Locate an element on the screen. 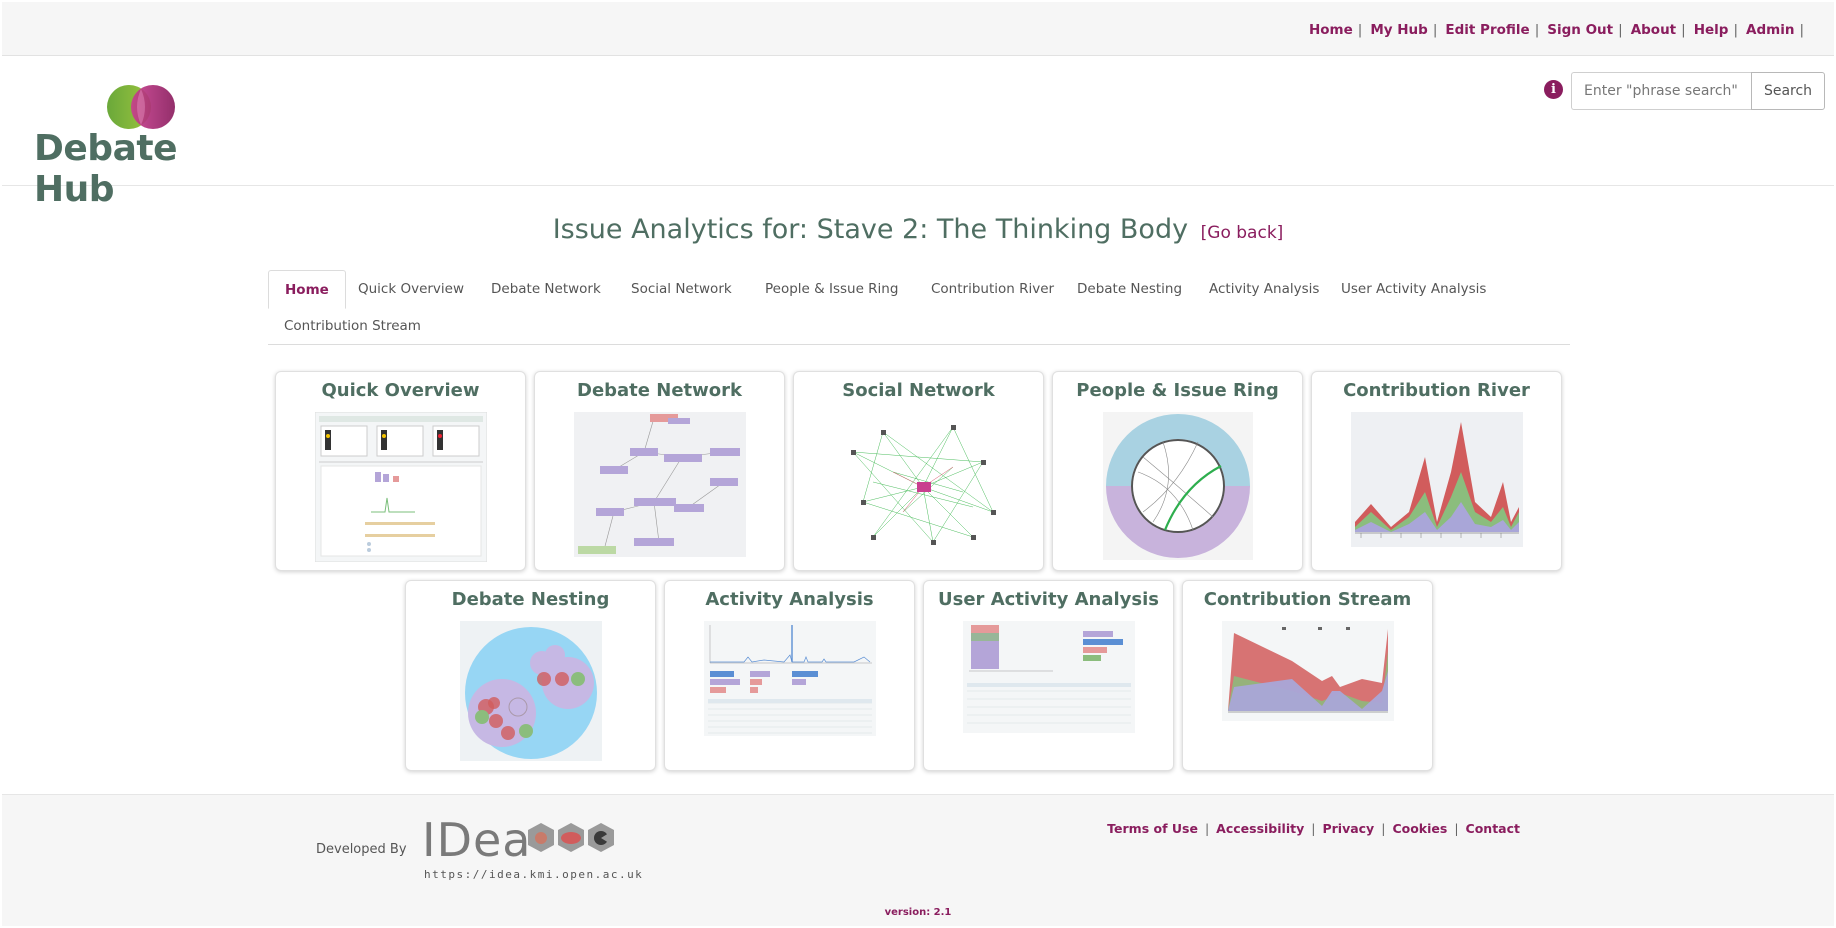 The width and height of the screenshot is (1836, 928). card-people-issue-ring: People & Issue Ring is located at coordinates (1177, 471).